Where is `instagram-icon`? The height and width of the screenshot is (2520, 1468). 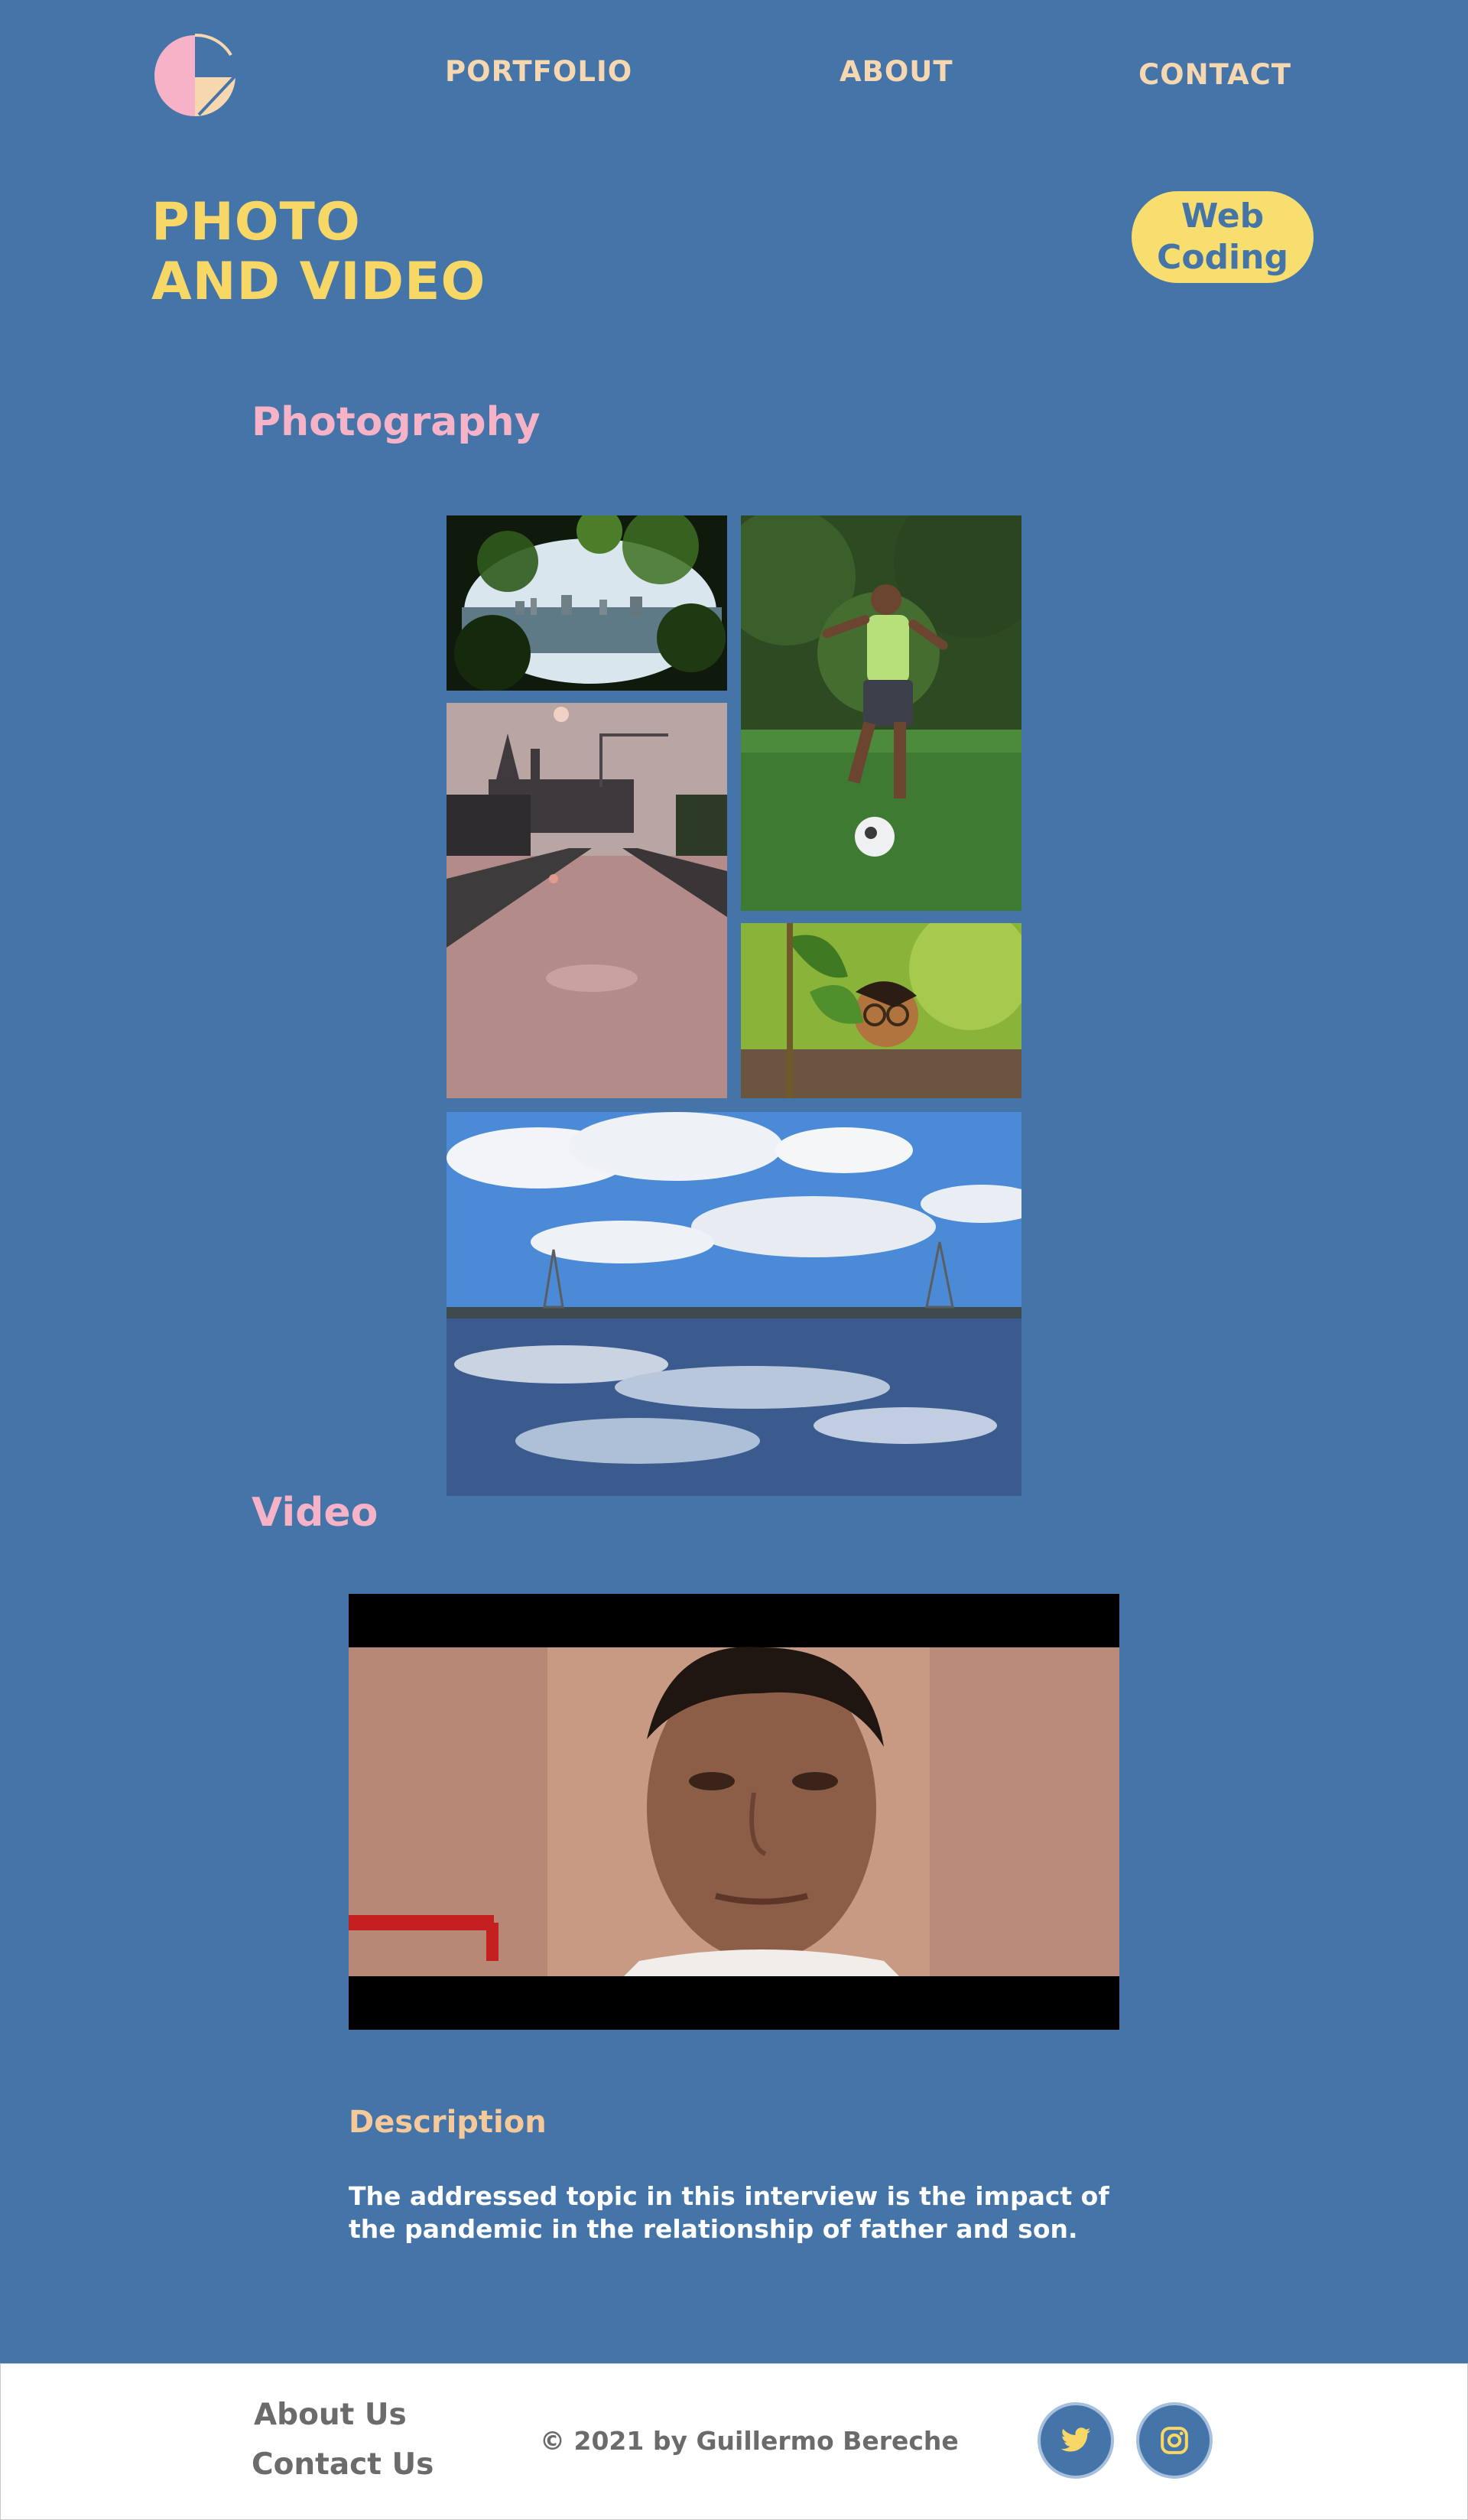 instagram-icon is located at coordinates (1174, 2441).